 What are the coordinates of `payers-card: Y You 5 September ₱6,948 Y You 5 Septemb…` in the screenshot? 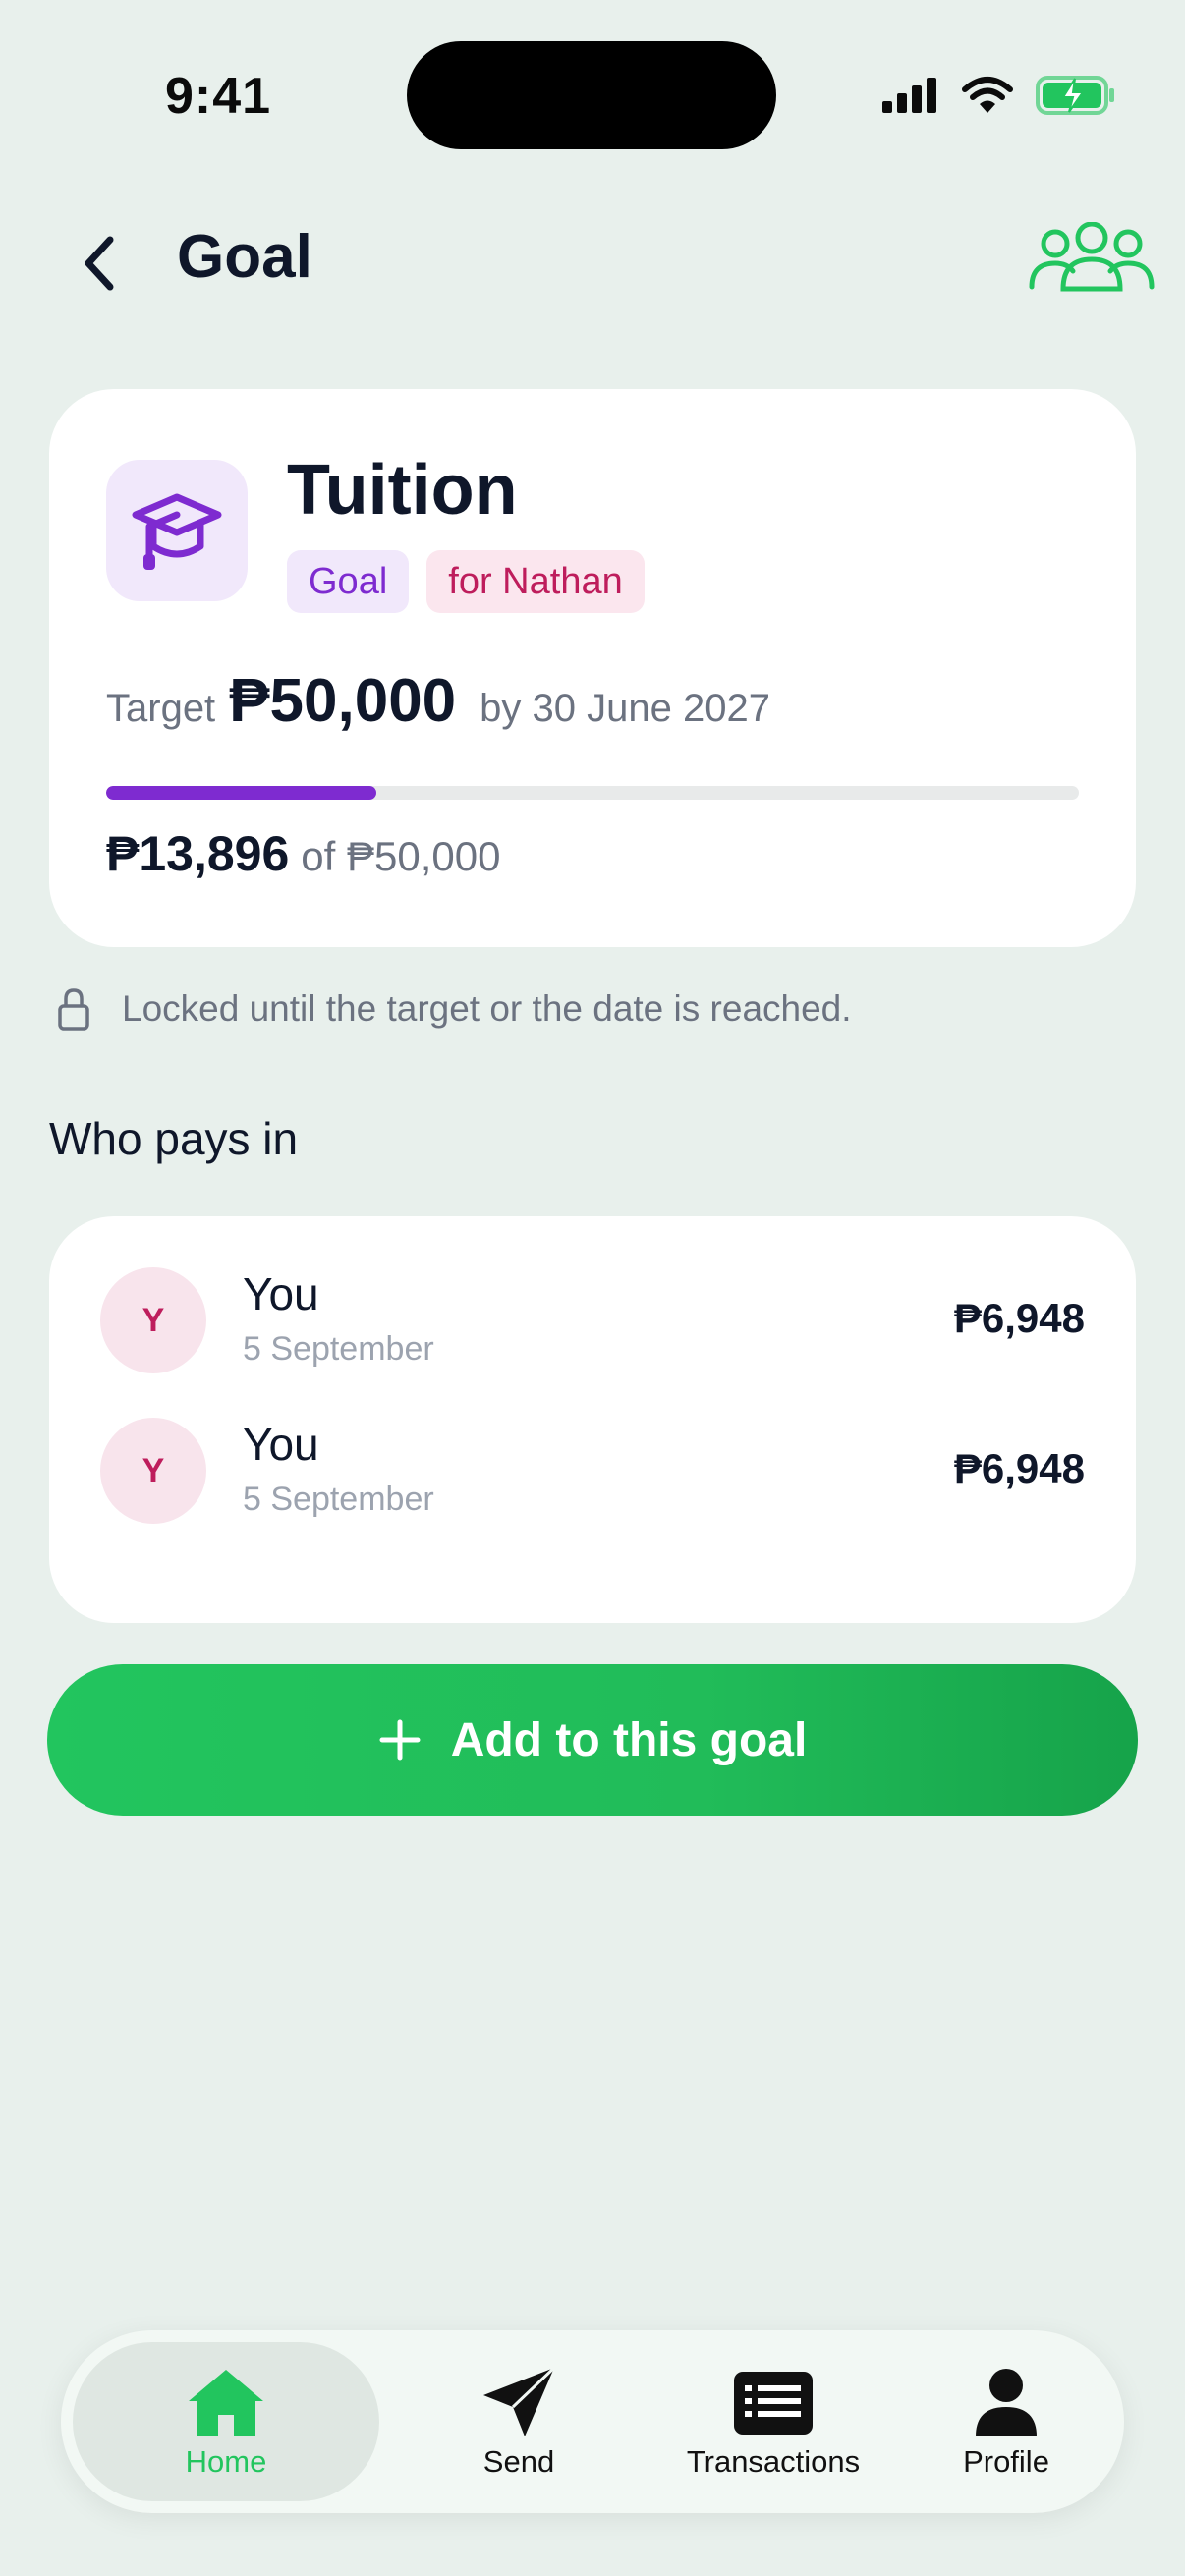 It's located at (592, 1419).